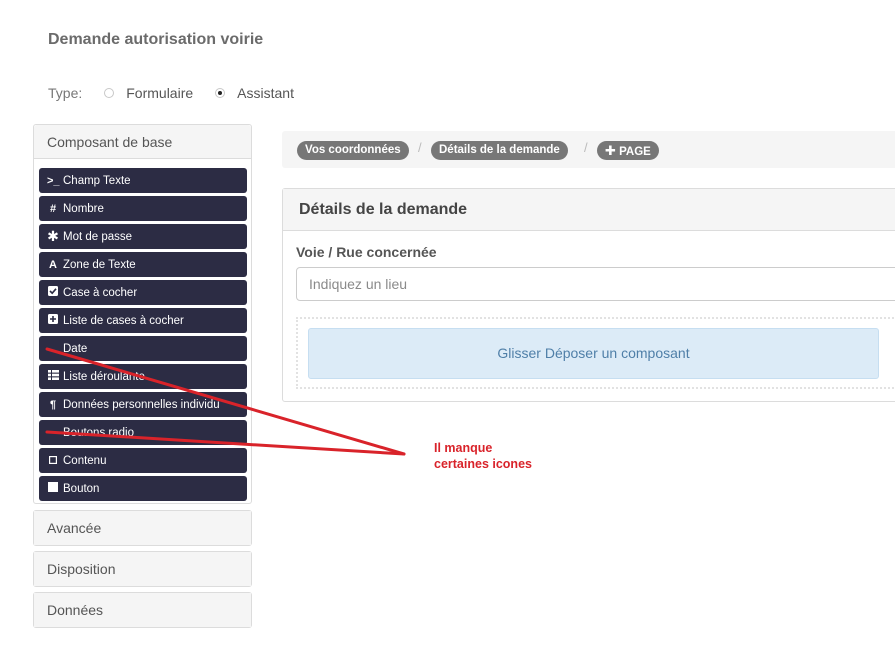 The height and width of the screenshot is (651, 895). What do you see at coordinates (589, 210) in the screenshot?
I see `page-title: Détails de la demande` at bounding box center [589, 210].